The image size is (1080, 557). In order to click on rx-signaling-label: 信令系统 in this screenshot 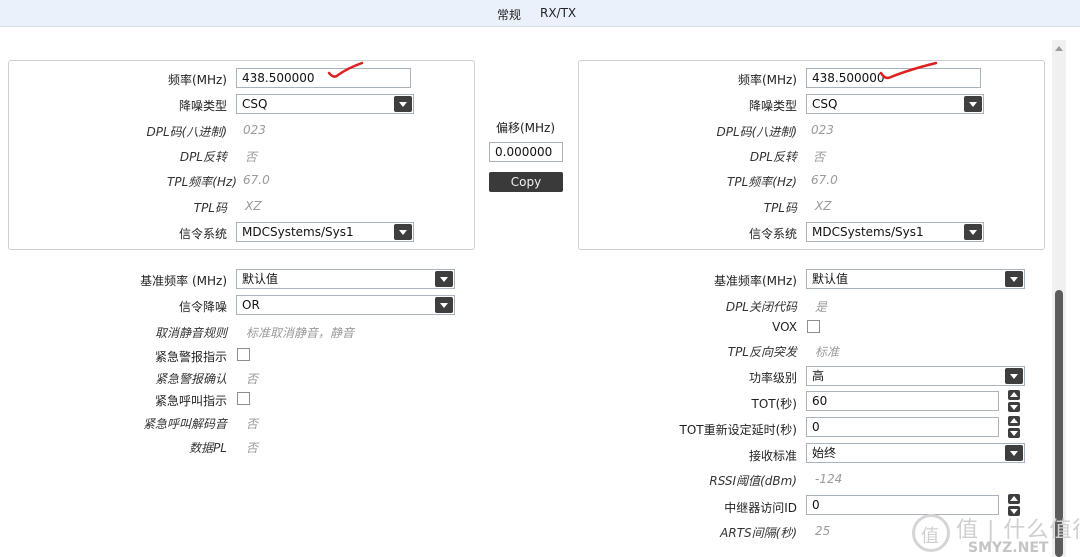, I will do `click(202, 234)`.